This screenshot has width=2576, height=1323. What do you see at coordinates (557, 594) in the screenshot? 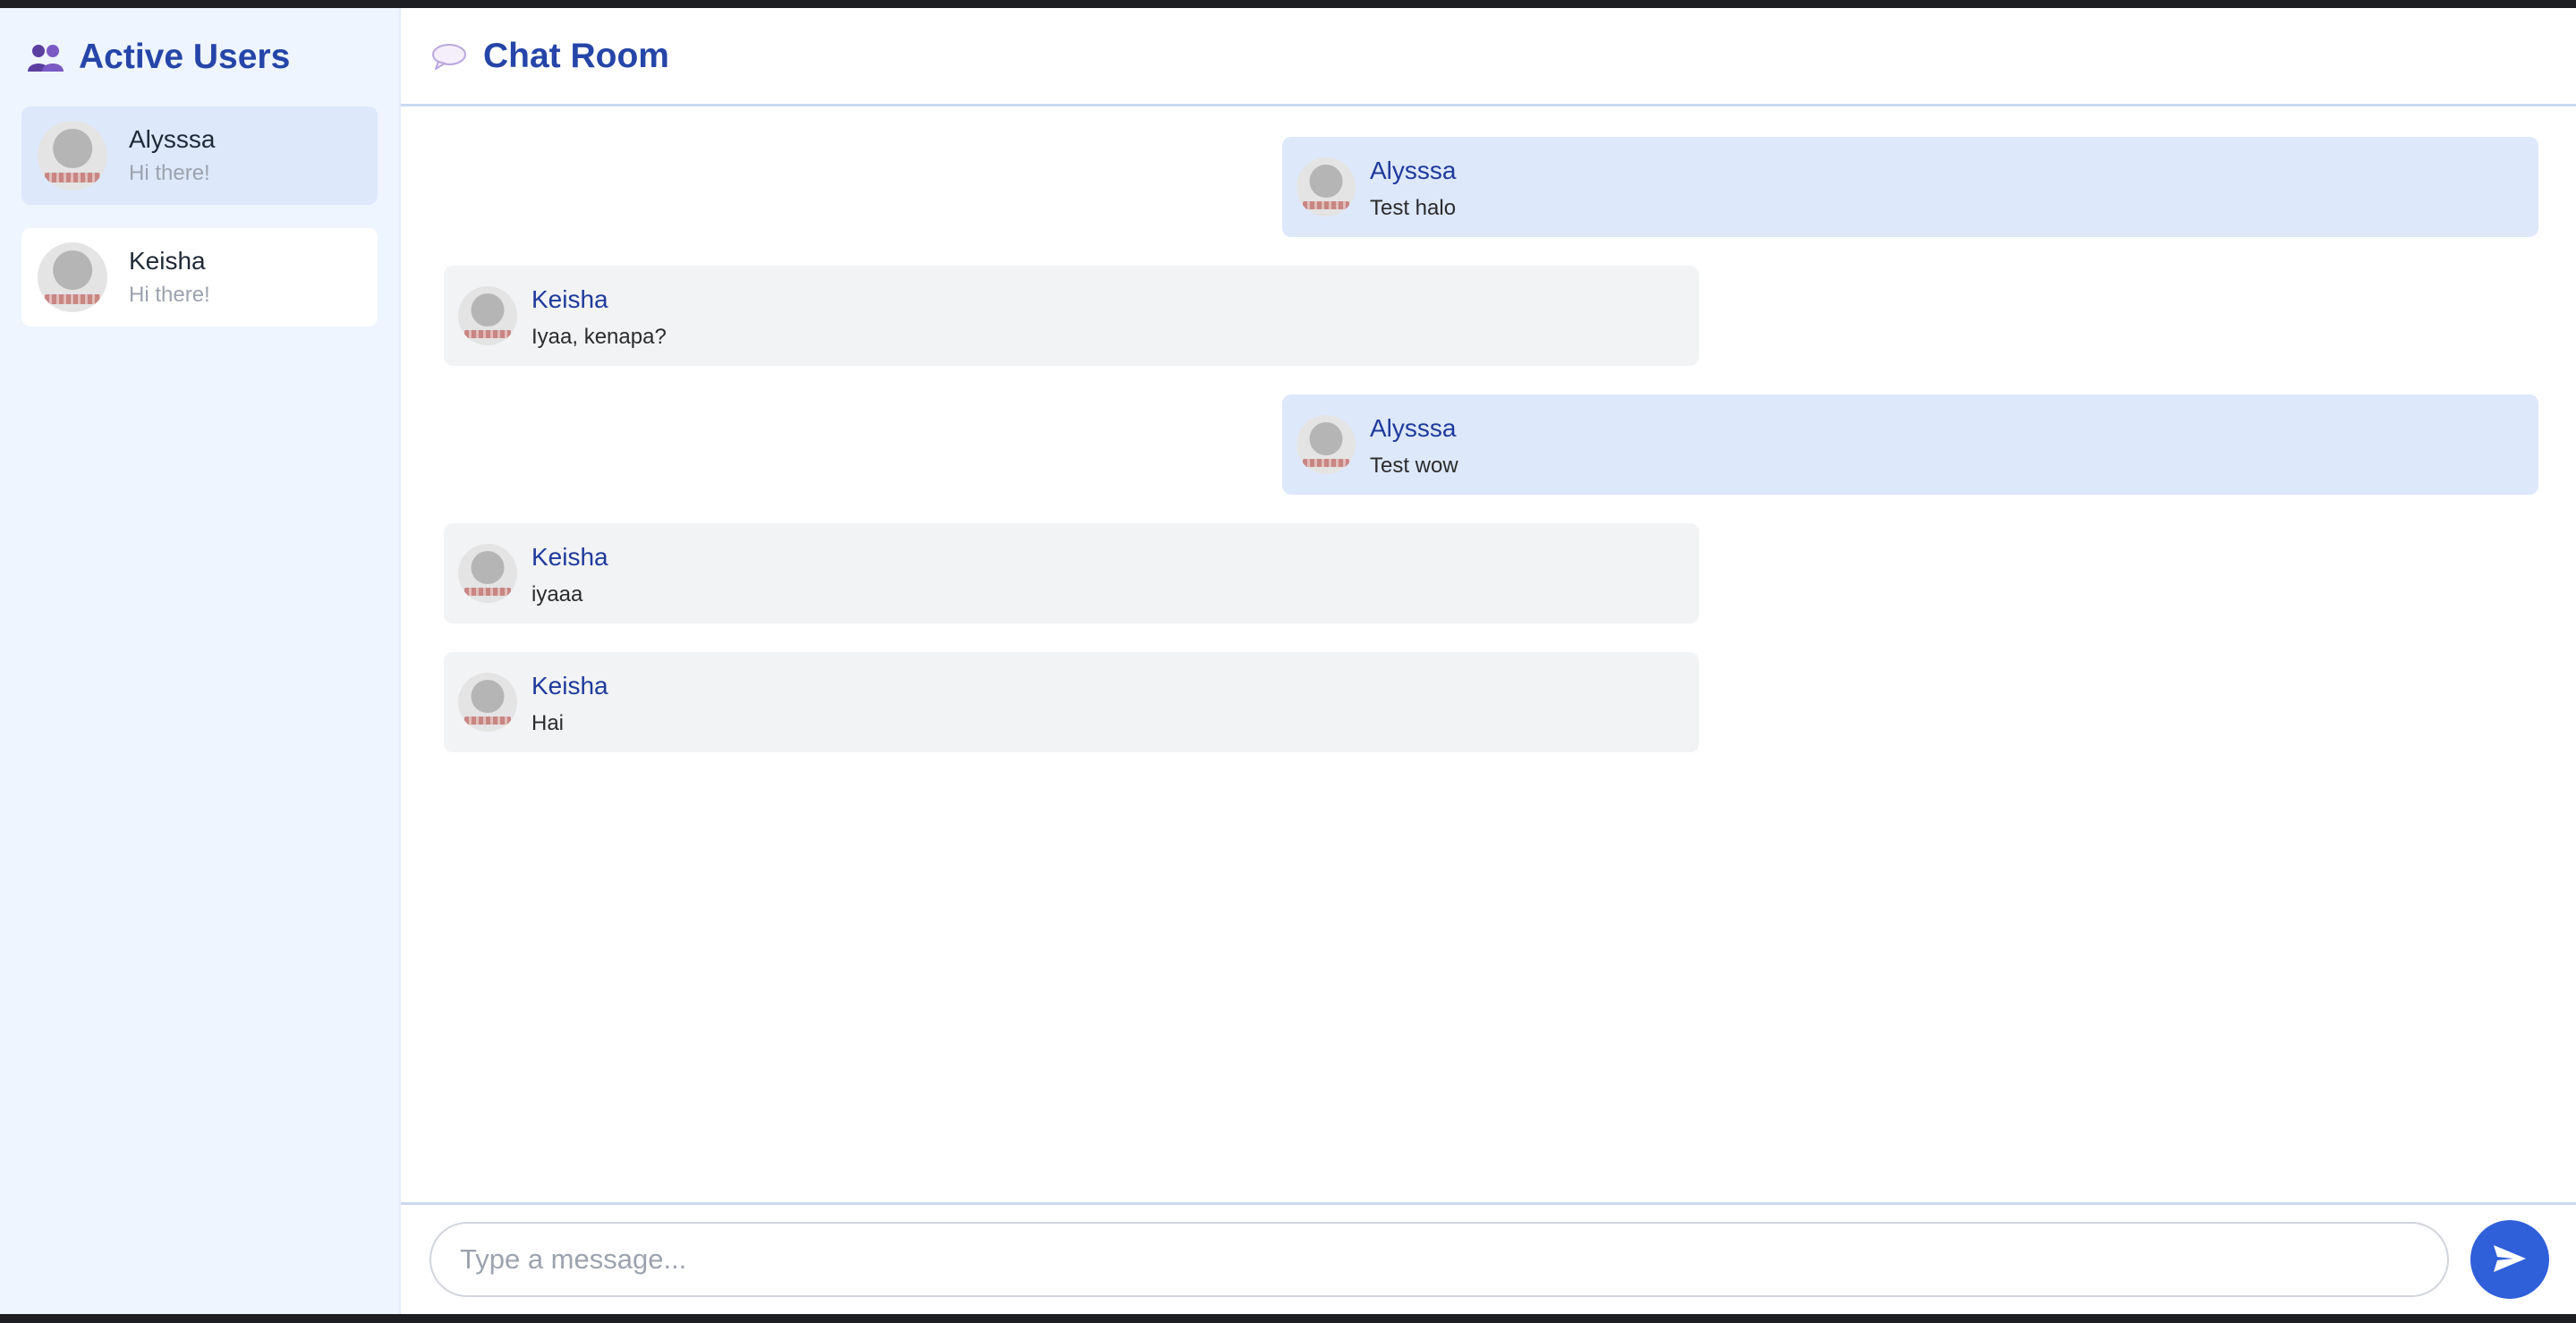
I see `message-text: iyaaa` at bounding box center [557, 594].